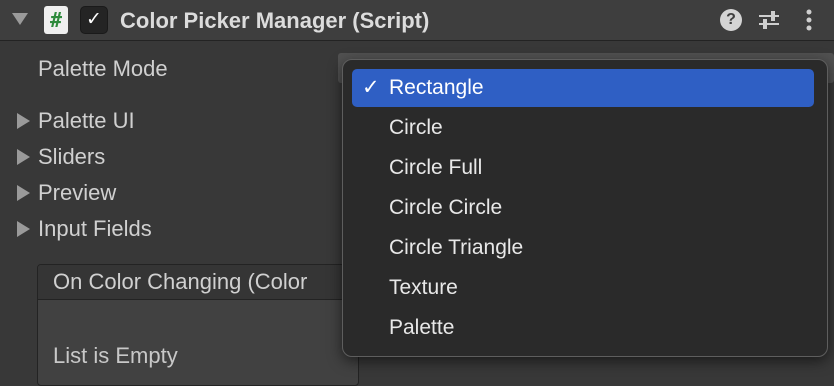 The width and height of the screenshot is (834, 386). What do you see at coordinates (446, 207) in the screenshot?
I see `dropdown-option-label: Circle Circle` at bounding box center [446, 207].